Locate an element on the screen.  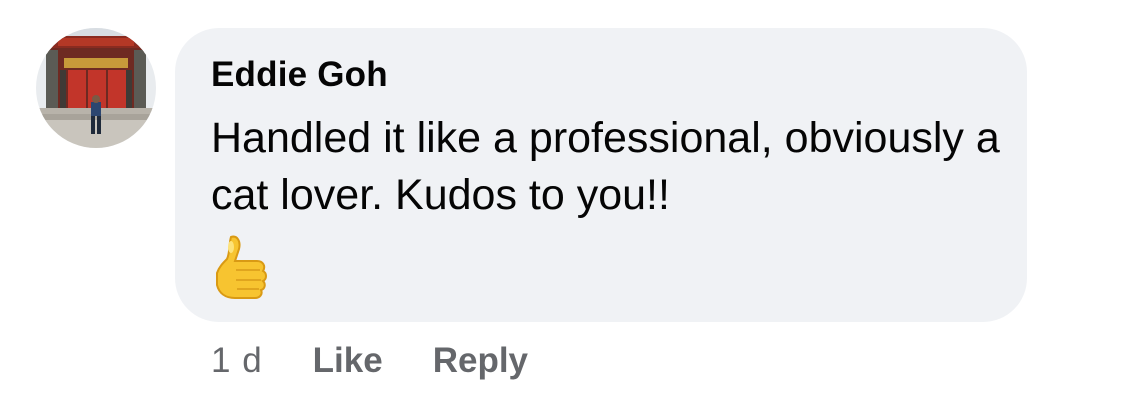
reply-button: Reply is located at coordinates (480, 361).